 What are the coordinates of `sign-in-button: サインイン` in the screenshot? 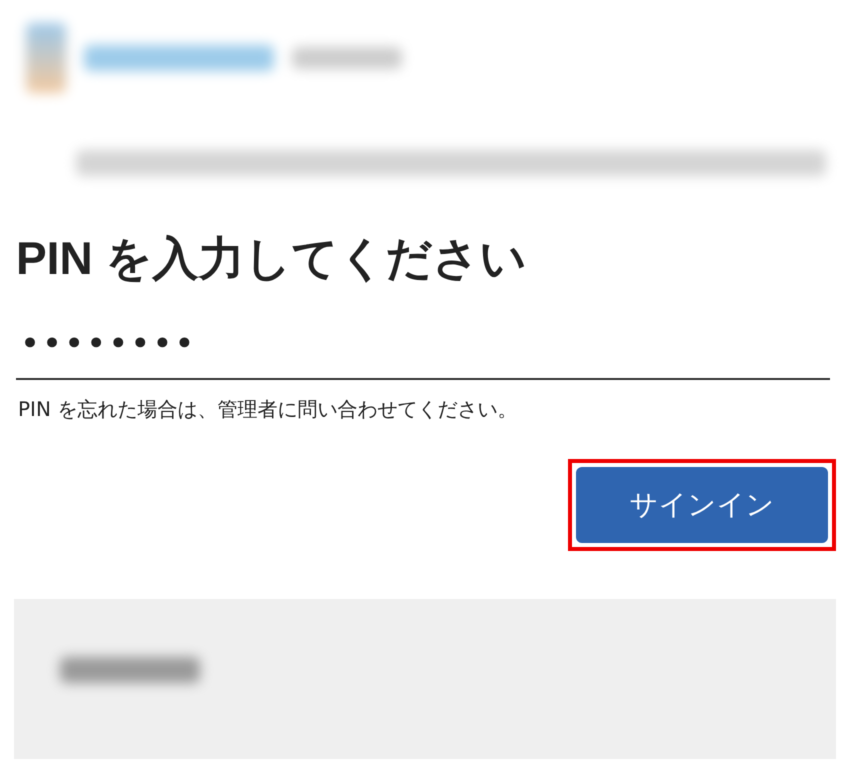 It's located at (702, 505).